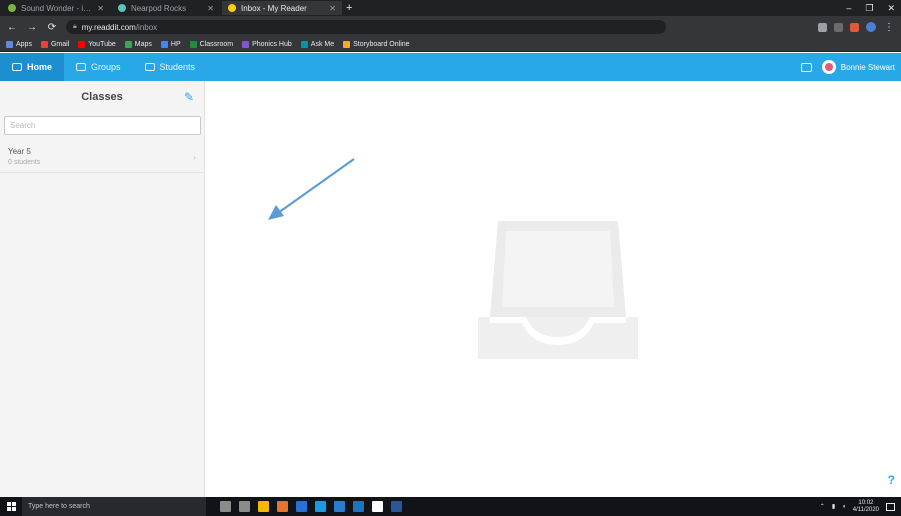  What do you see at coordinates (311, 189) in the screenshot?
I see `annotation-arrow-icon` at bounding box center [311, 189].